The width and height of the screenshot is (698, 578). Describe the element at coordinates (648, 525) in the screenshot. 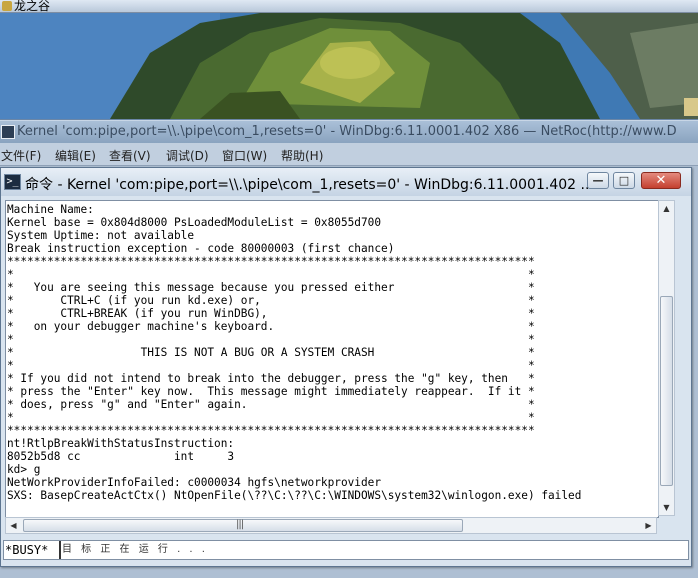

I see `scroll-right-icon: ▶` at that location.